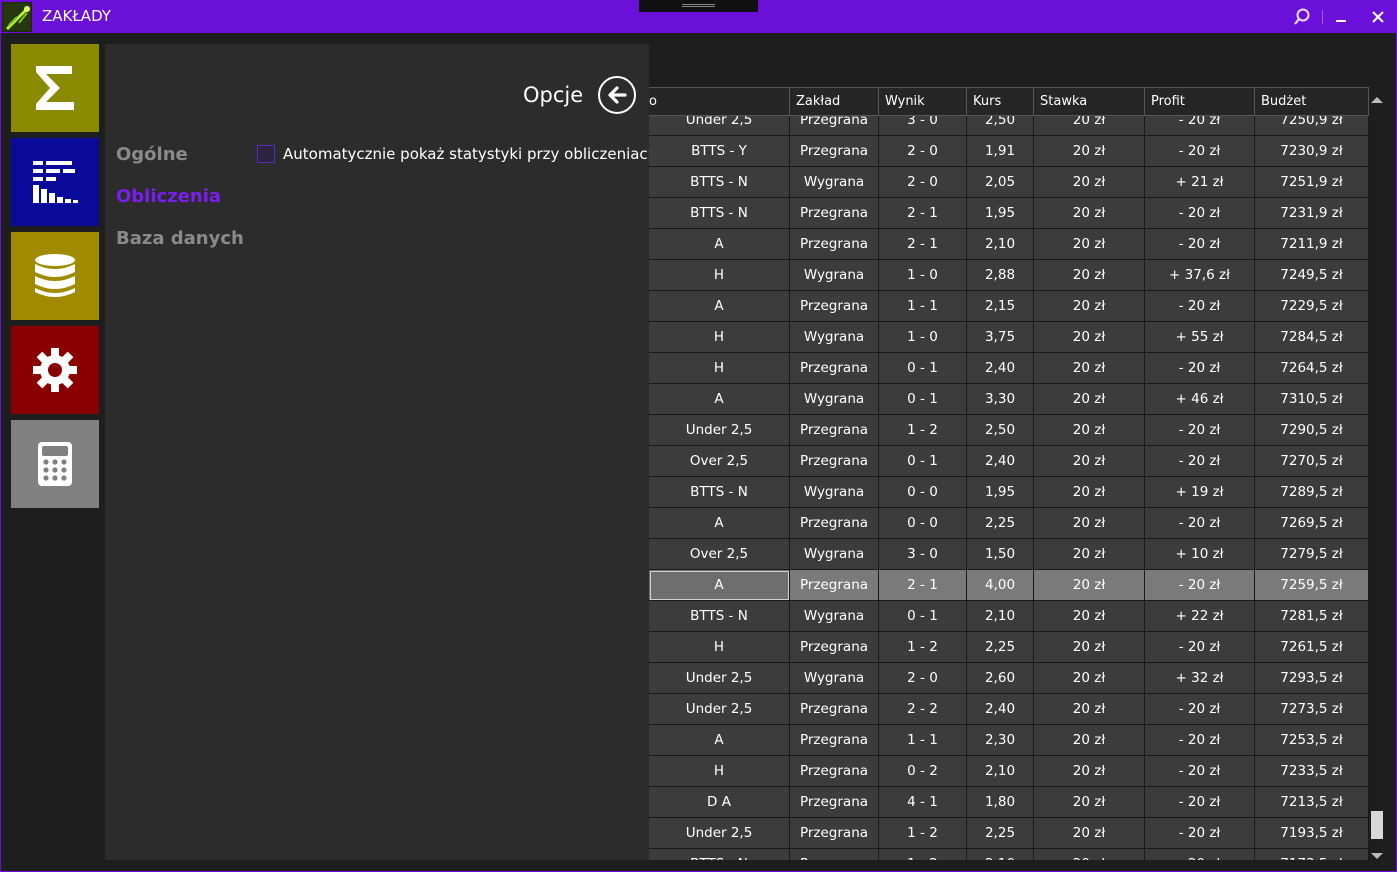 This screenshot has height=872, width=1397. I want to click on minimize-button, so click(1341, 17).